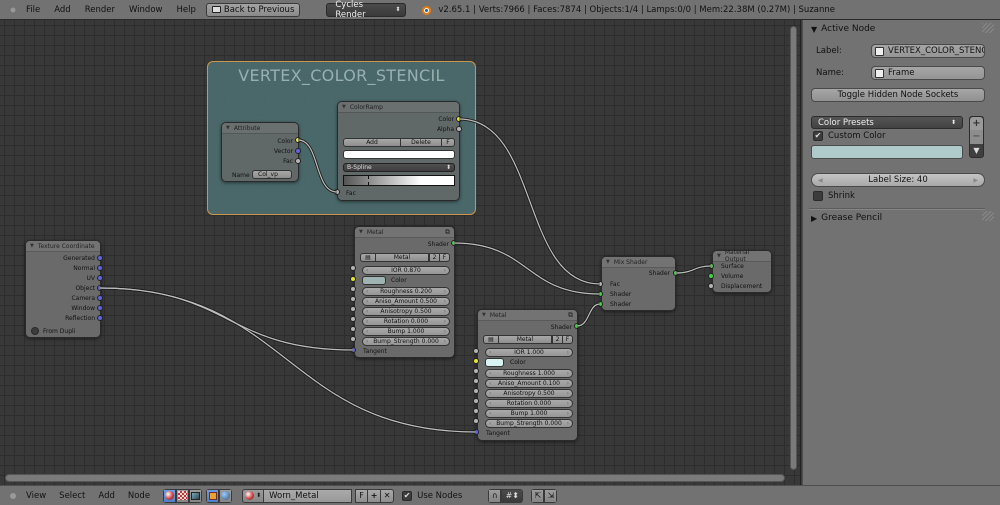  I want to click on socket-roughness-in, so click(476, 371).